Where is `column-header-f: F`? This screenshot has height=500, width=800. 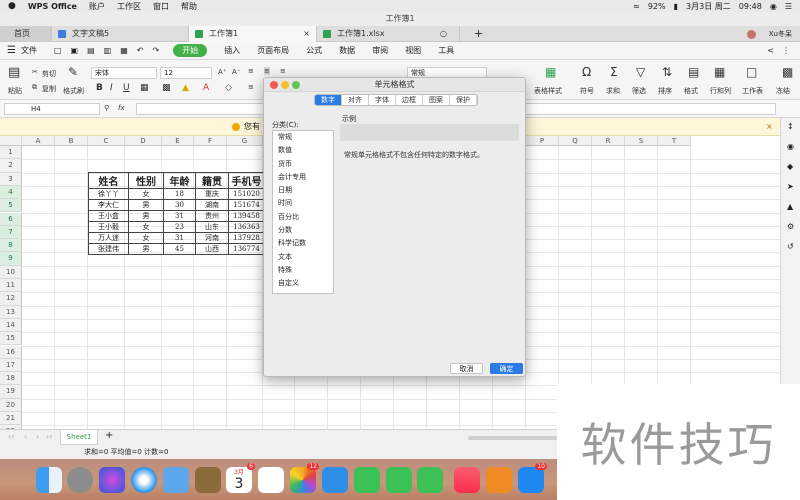 column-header-f: F is located at coordinates (210, 141).